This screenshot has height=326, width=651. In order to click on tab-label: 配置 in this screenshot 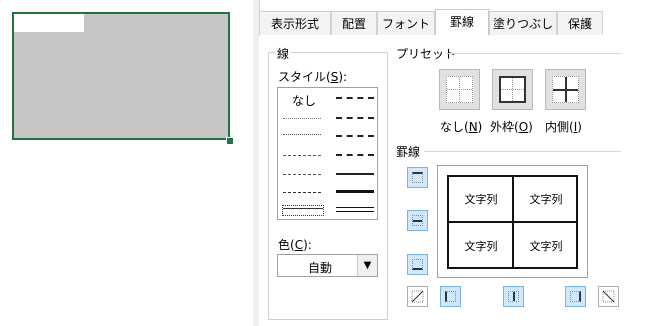, I will do `click(353, 24)`.